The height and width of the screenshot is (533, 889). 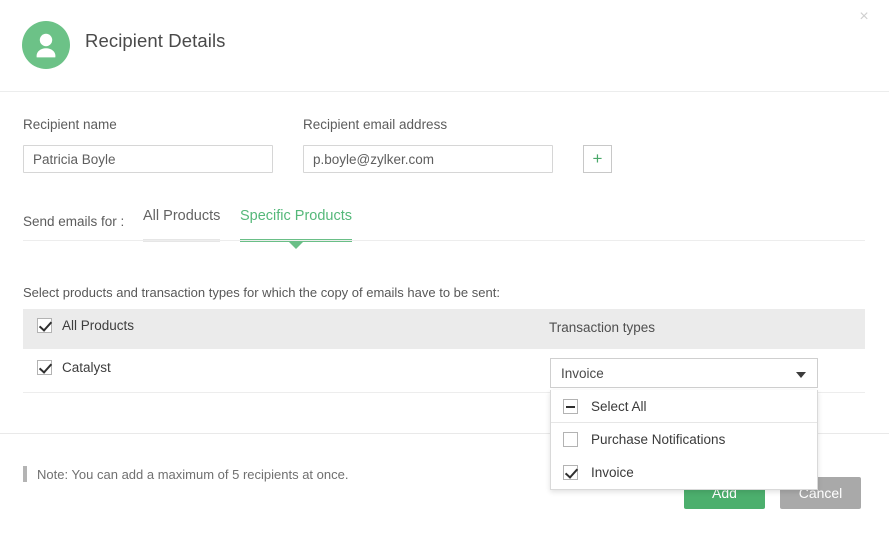 I want to click on dropdown-checkbox-select-all, so click(x=570, y=406).